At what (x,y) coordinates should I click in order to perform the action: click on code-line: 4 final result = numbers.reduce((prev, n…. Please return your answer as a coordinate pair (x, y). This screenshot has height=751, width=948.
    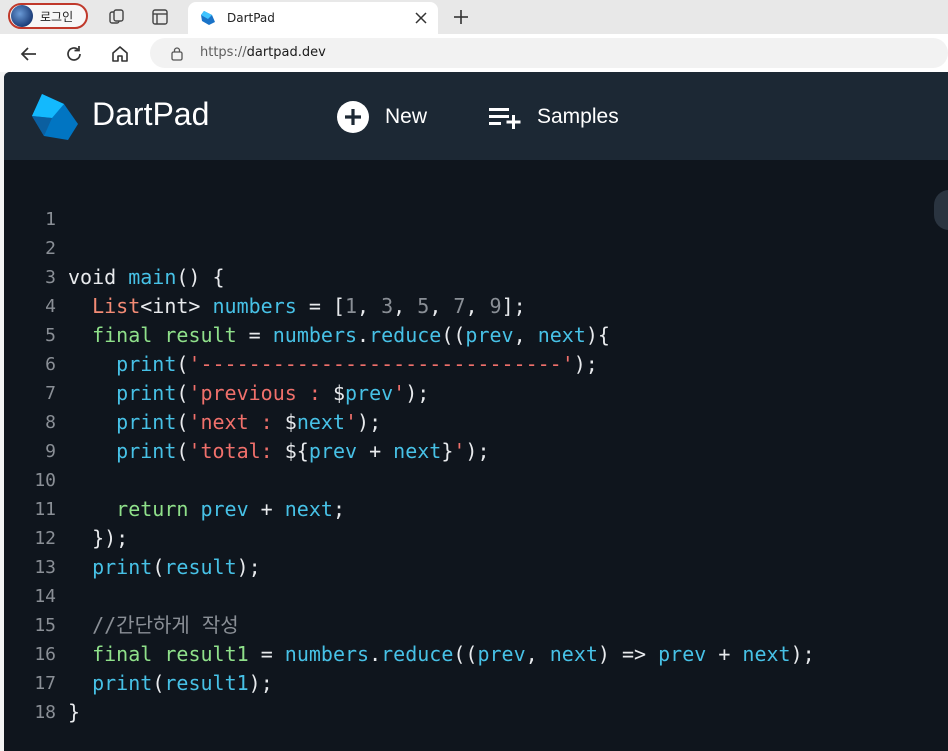
    Looking at the image, I should click on (476, 305).